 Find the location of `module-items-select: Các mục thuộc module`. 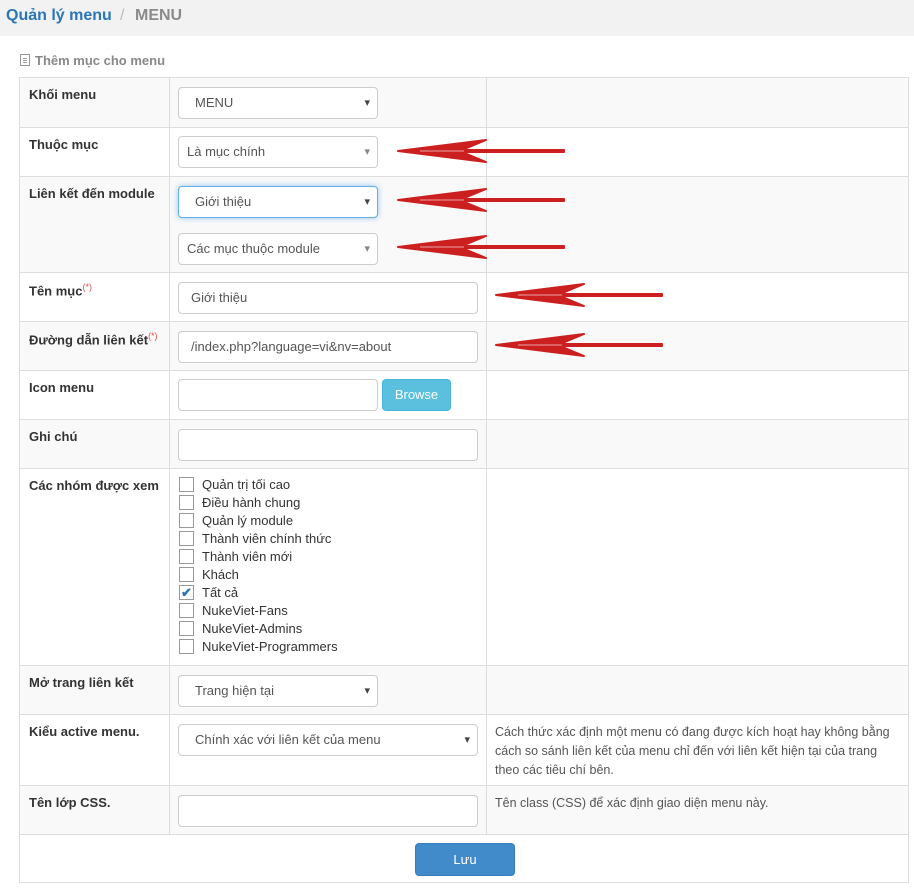

module-items-select: Các mục thuộc module is located at coordinates (278, 249).